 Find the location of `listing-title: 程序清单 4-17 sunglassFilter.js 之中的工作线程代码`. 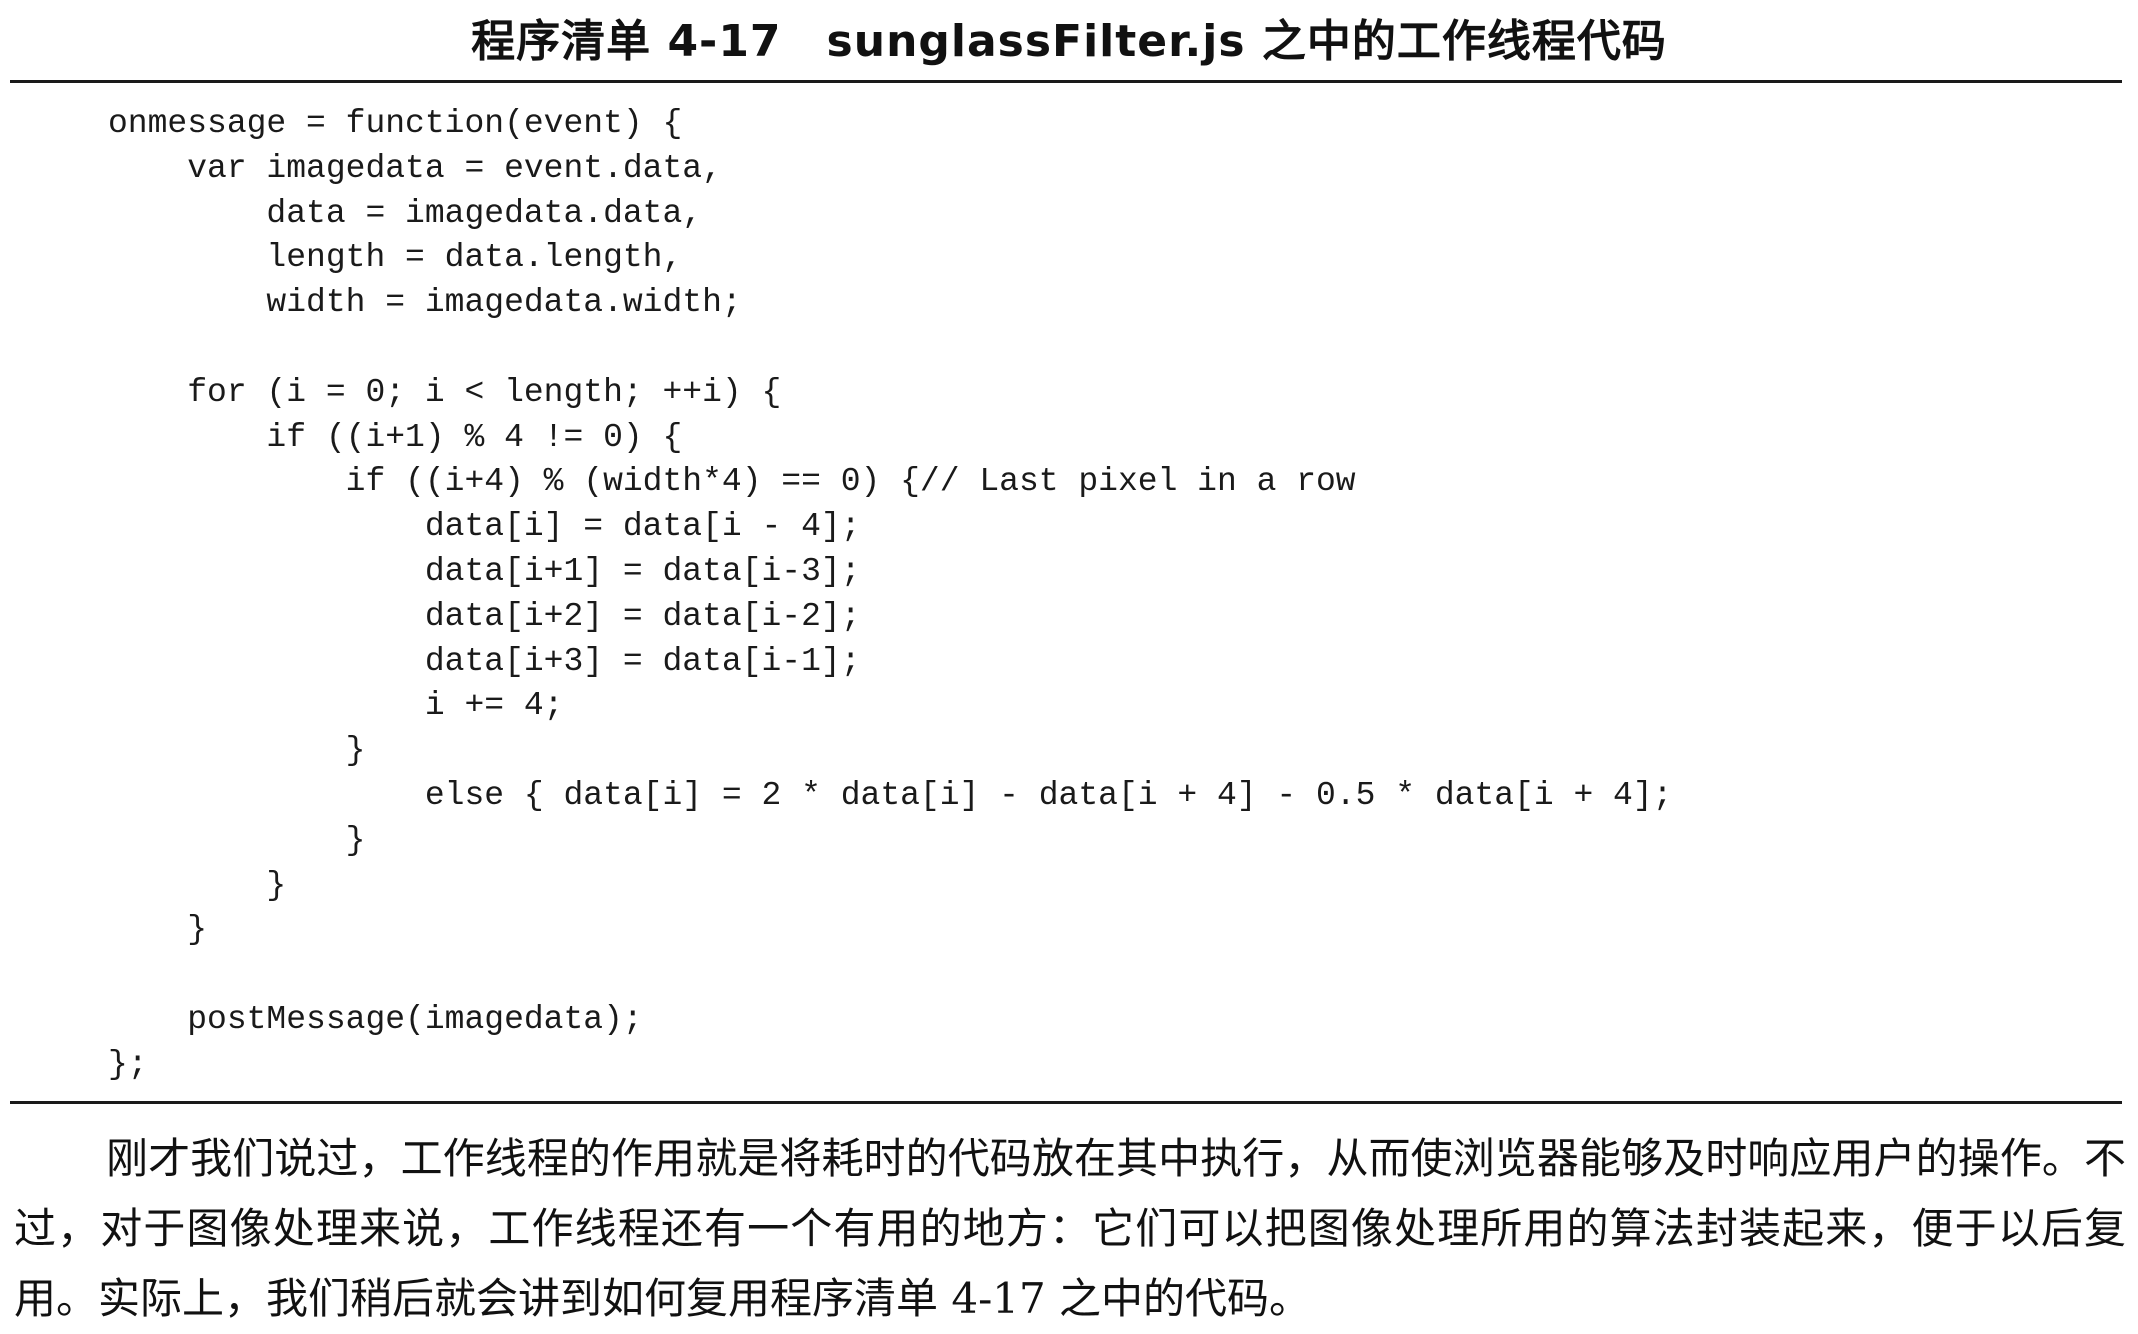

listing-title: 程序清单 4-17 sunglassFilter.js 之中的工作线程代码 is located at coordinates (1069, 41).